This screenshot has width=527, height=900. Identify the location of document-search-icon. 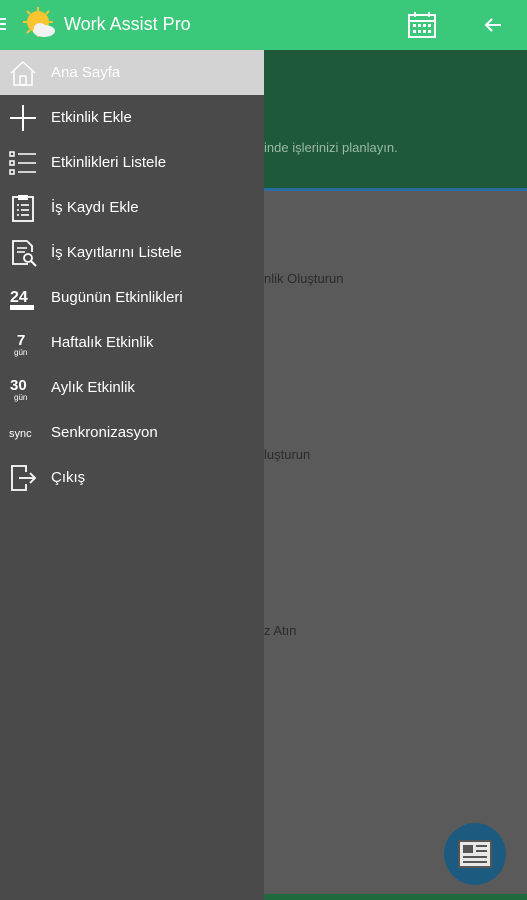
(24, 253).